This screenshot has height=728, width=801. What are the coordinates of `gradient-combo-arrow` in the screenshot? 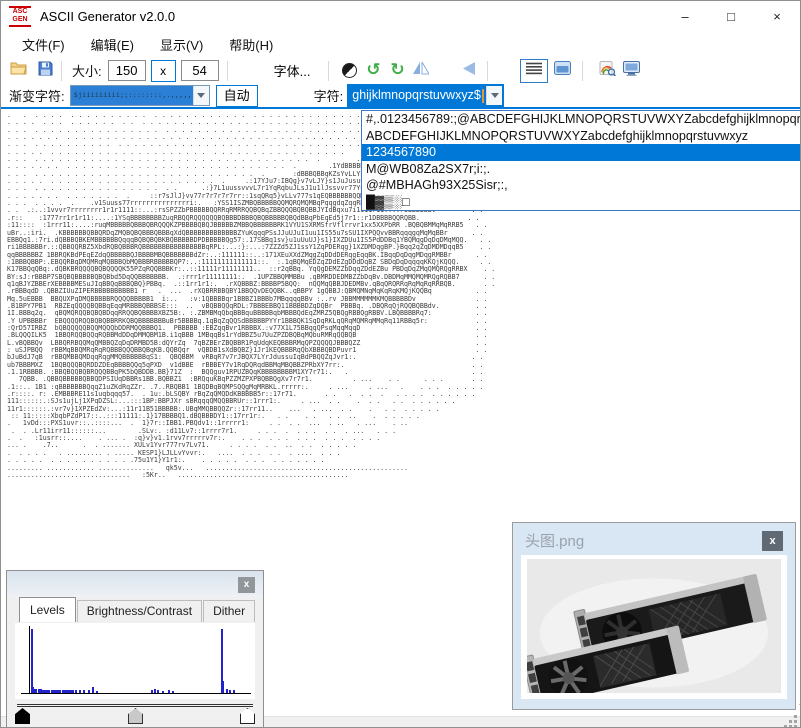 It's located at (200, 95).